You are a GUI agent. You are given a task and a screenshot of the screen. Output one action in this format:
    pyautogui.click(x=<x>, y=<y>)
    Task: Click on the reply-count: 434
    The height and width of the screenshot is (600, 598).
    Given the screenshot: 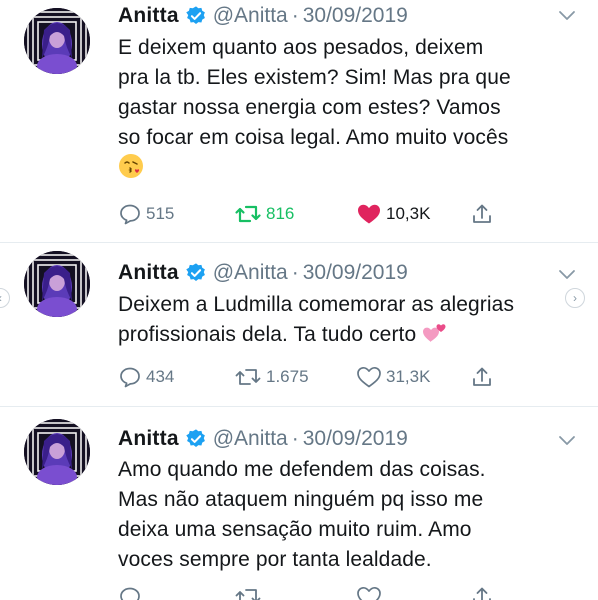 What is the action you would take?
    pyautogui.click(x=160, y=376)
    